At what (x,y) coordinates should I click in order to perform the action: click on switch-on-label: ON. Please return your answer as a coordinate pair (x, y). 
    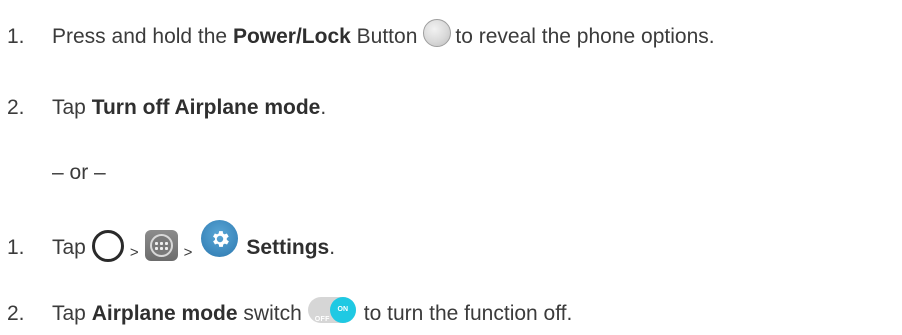
    Looking at the image, I should click on (343, 309).